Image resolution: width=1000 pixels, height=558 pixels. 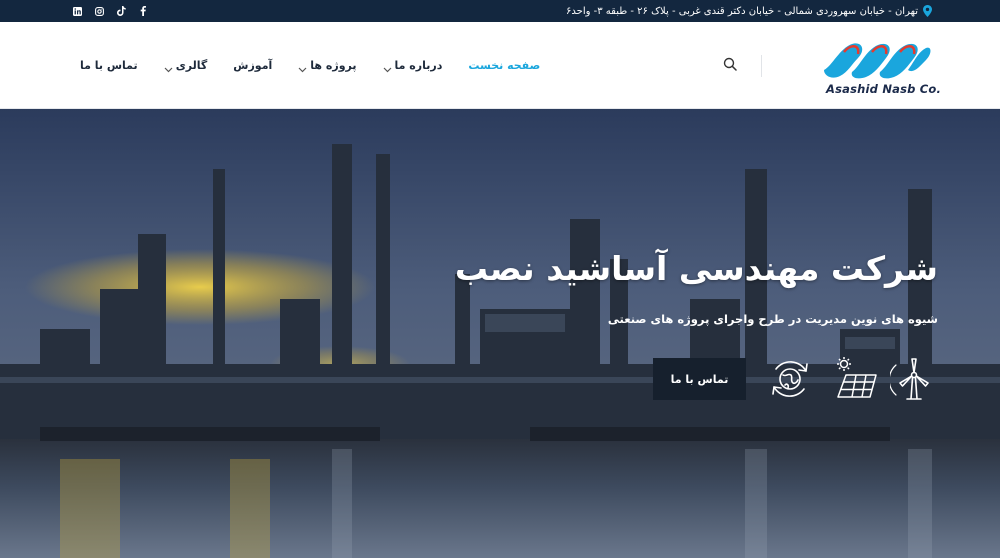 I want to click on company-logo: Asashid Nasb Co., so click(x=881, y=67).